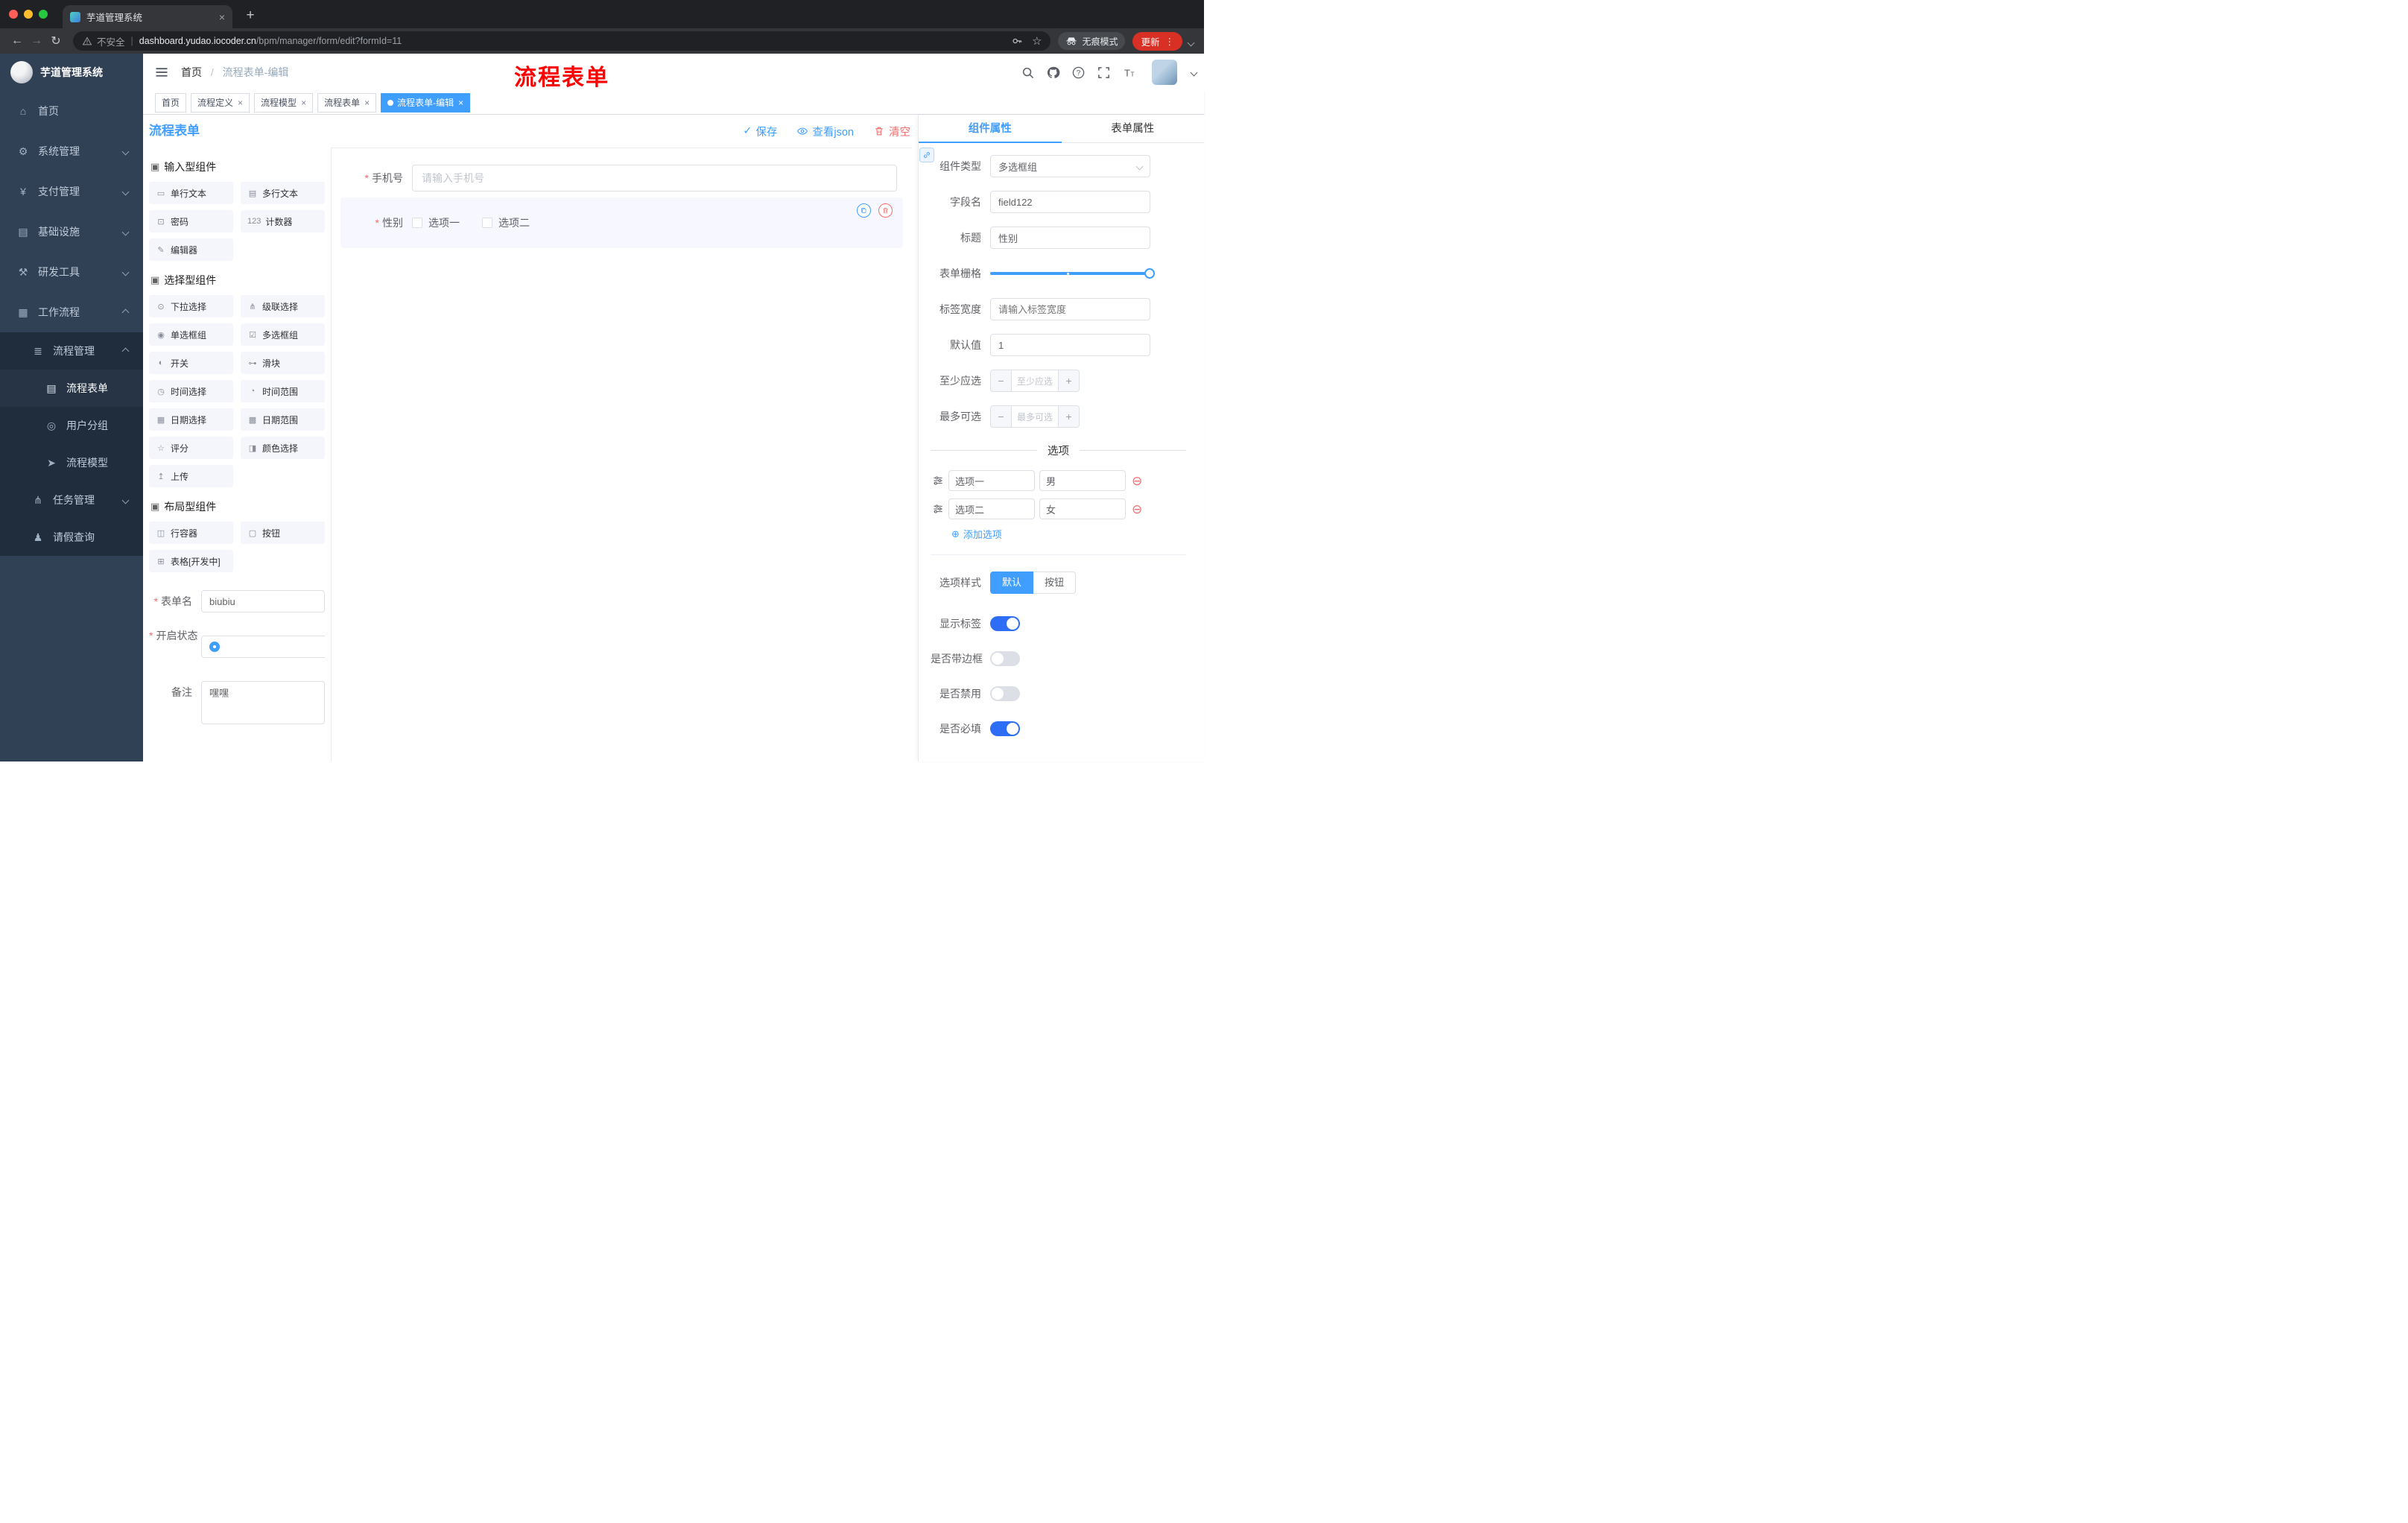 The width and height of the screenshot is (2408, 1523). Describe the element at coordinates (191, 533) in the screenshot. I see `palette-item-row-container: ◫ 行容器` at that location.